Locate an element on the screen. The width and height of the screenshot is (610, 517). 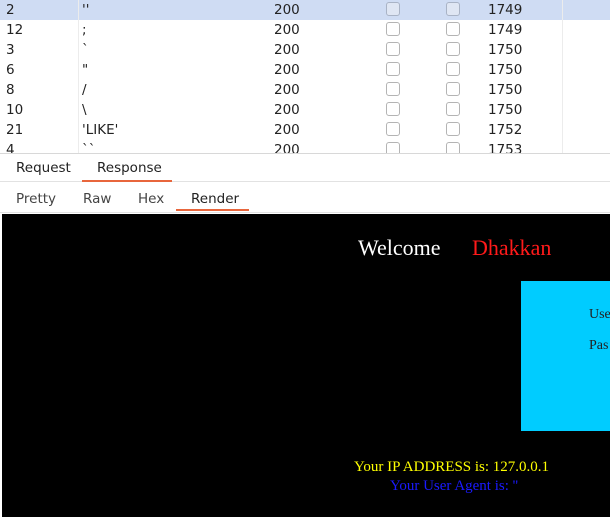
login-box: Use Pas is located at coordinates (565, 356).